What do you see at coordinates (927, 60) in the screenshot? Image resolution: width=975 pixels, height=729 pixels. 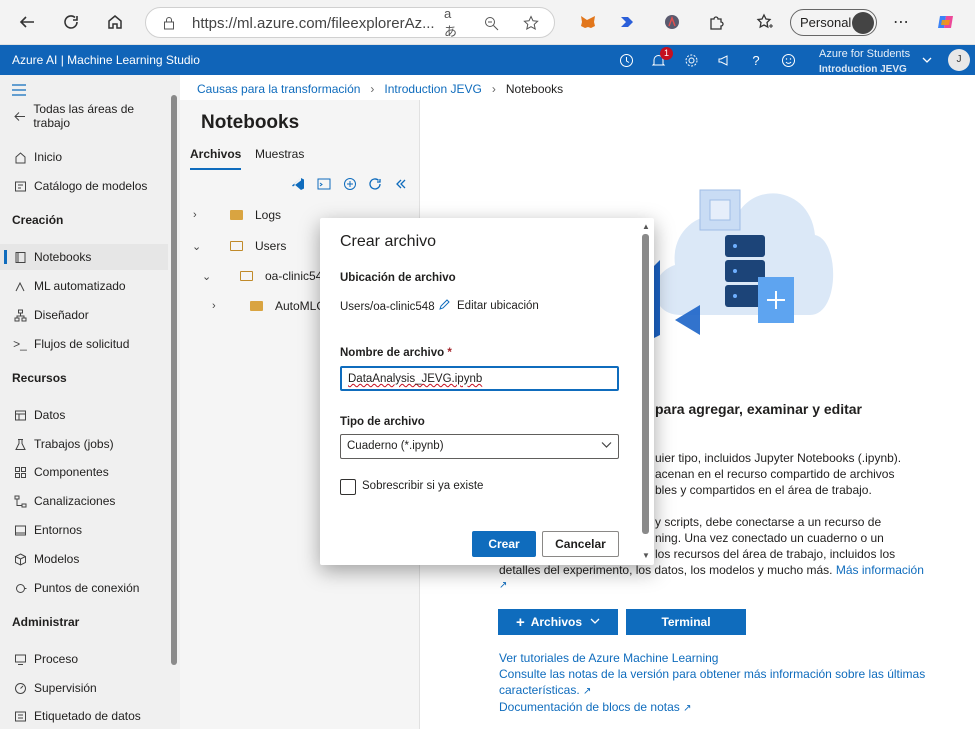 I see `account-chevron-down-icon` at bounding box center [927, 60].